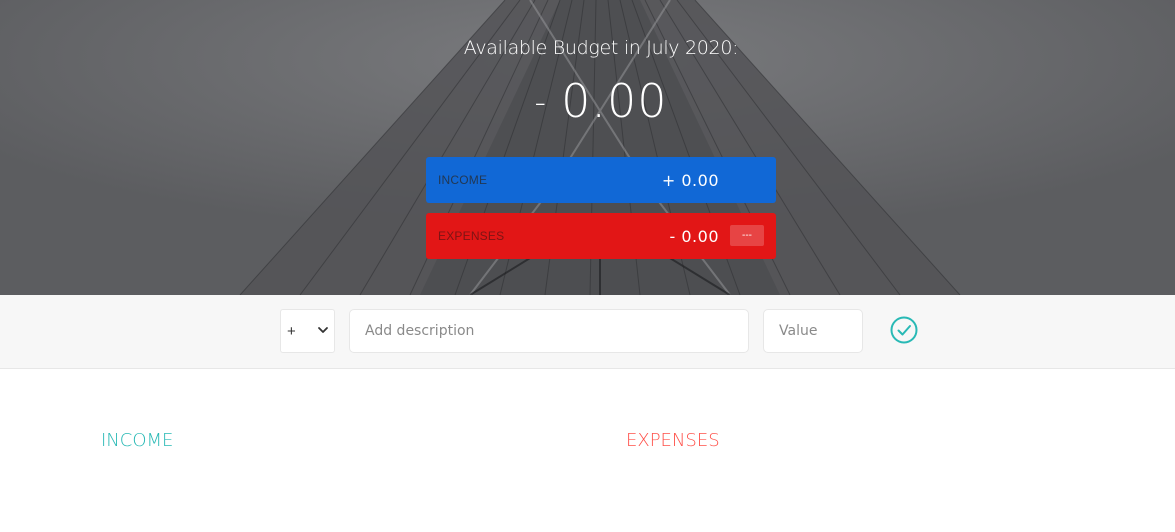  Describe the element at coordinates (601, 236) in the screenshot. I see `expenses-summary: Expenses - 0.00 ---` at that location.